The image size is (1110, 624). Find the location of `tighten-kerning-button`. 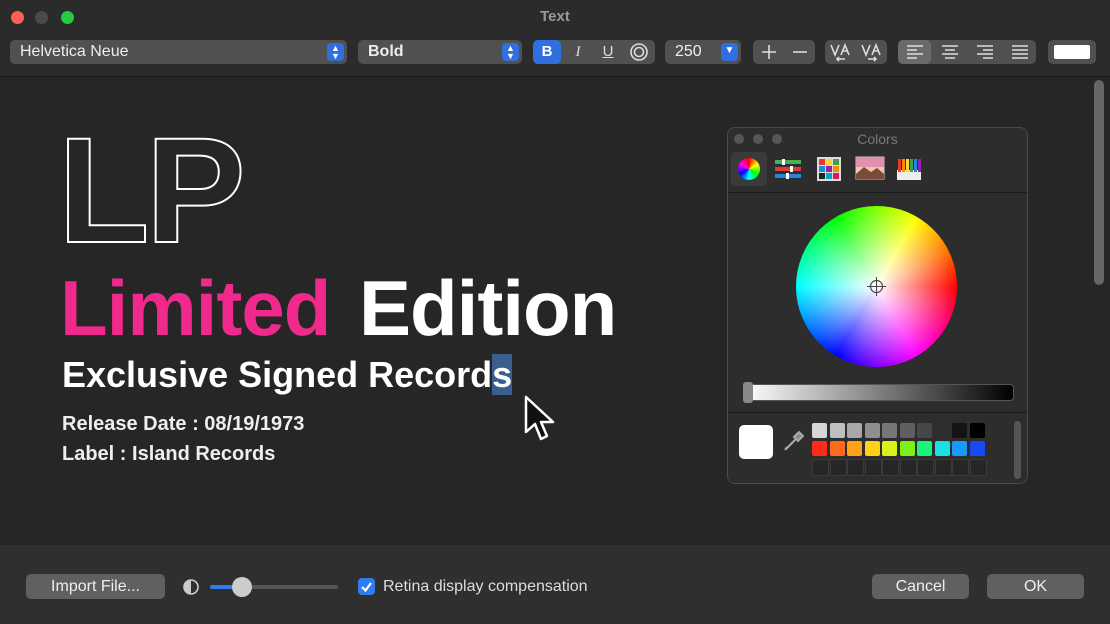

tighten-kerning-button is located at coordinates (840, 52).